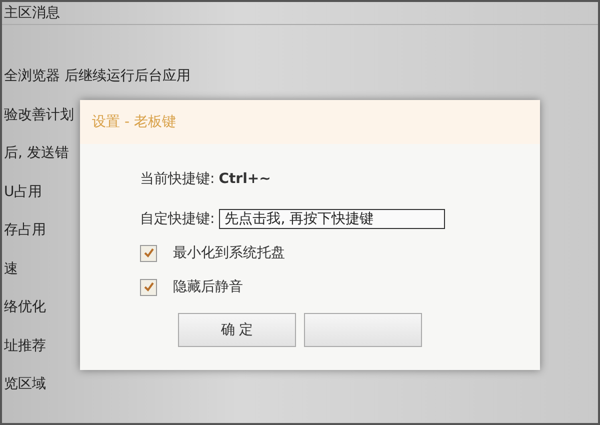  Describe the element at coordinates (25, 230) in the screenshot. I see `setting-label: 存占用` at that location.